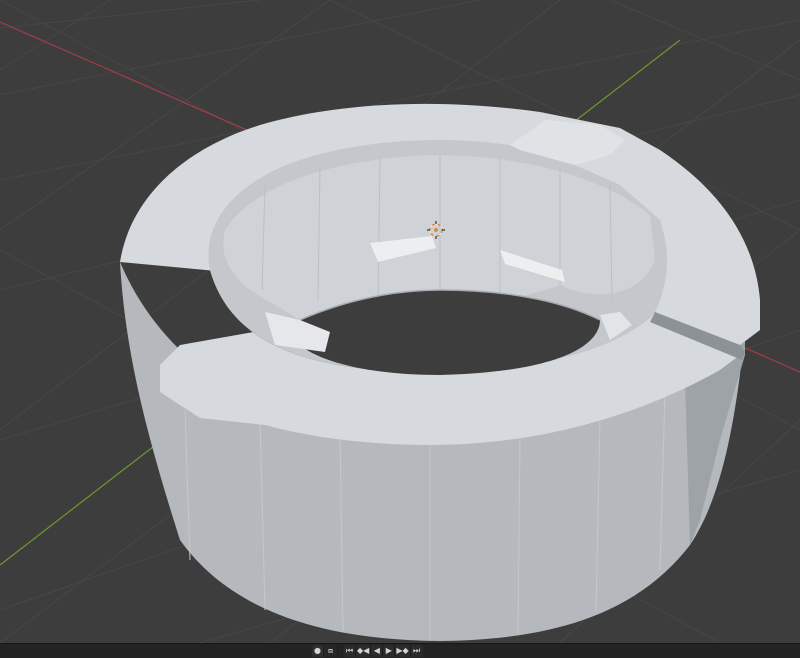 The width and height of the screenshot is (800, 658). Describe the element at coordinates (416, 651) in the screenshot. I see `jump-to-end-icon: ⏭` at that location.